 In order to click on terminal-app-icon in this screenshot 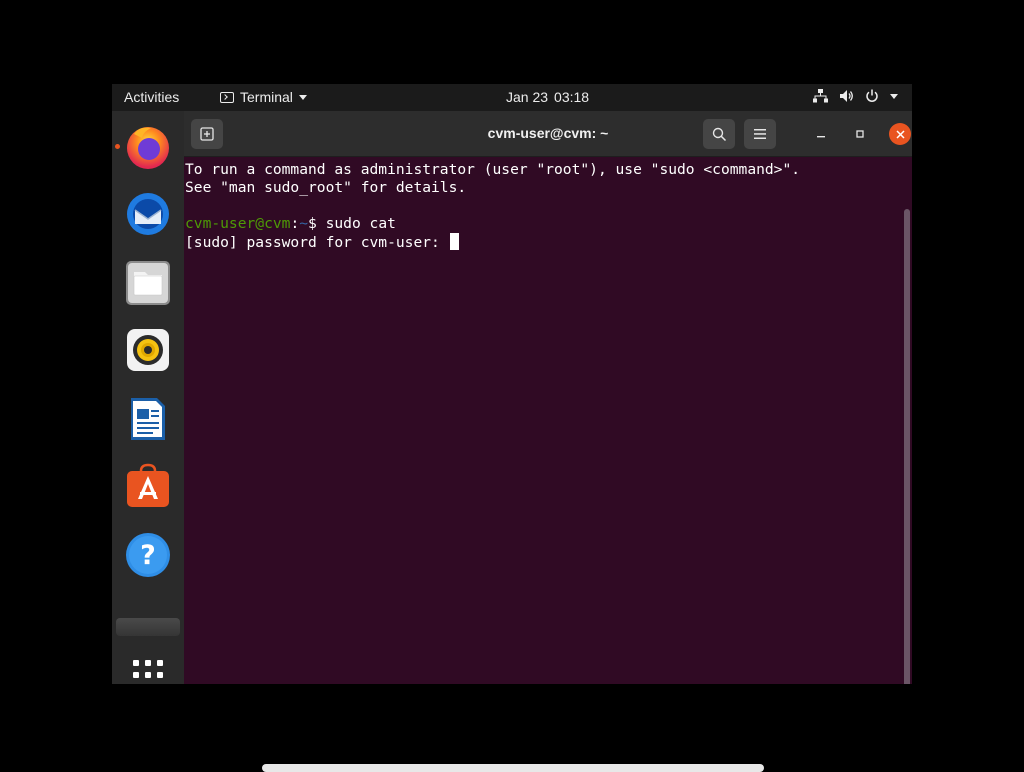, I will do `click(227, 97)`.